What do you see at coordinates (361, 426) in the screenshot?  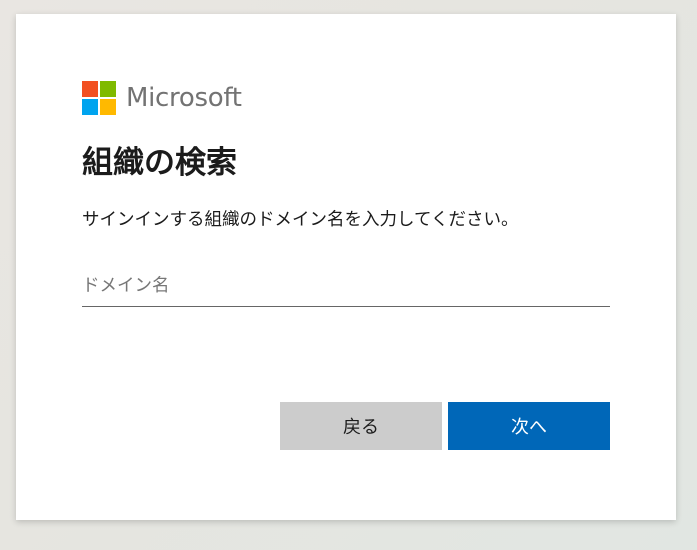 I see `back-button: 戻る` at bounding box center [361, 426].